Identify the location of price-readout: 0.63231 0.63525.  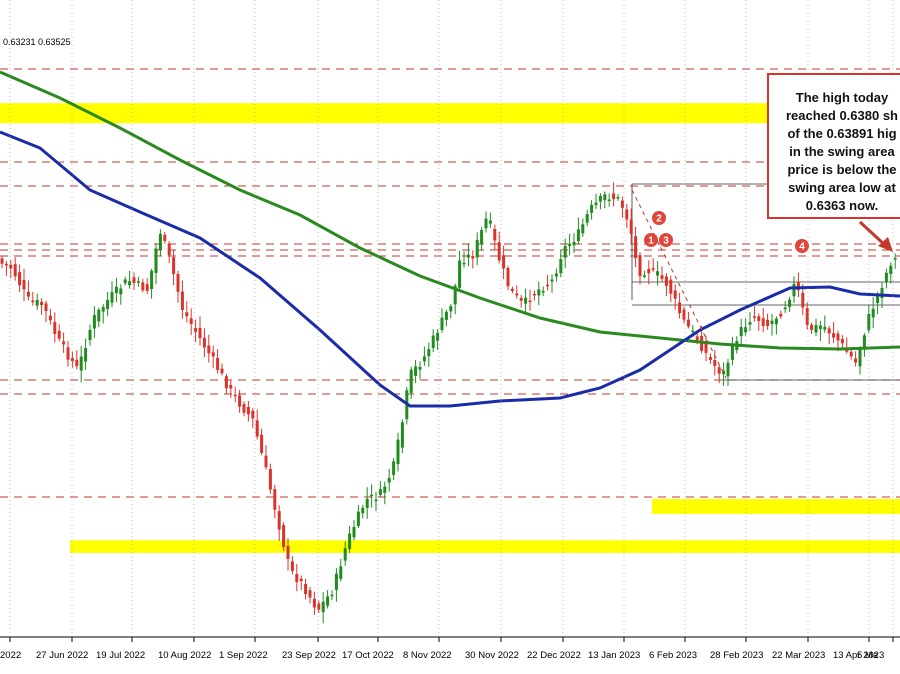
(37, 42).